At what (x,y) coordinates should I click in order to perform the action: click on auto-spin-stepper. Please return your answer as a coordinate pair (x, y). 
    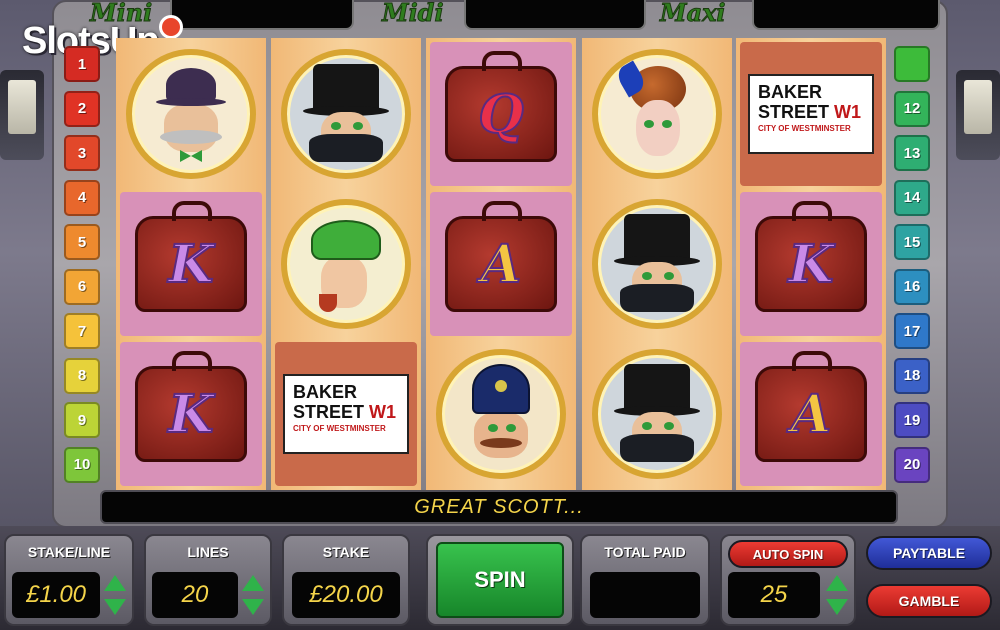
    Looking at the image, I should click on (837, 595).